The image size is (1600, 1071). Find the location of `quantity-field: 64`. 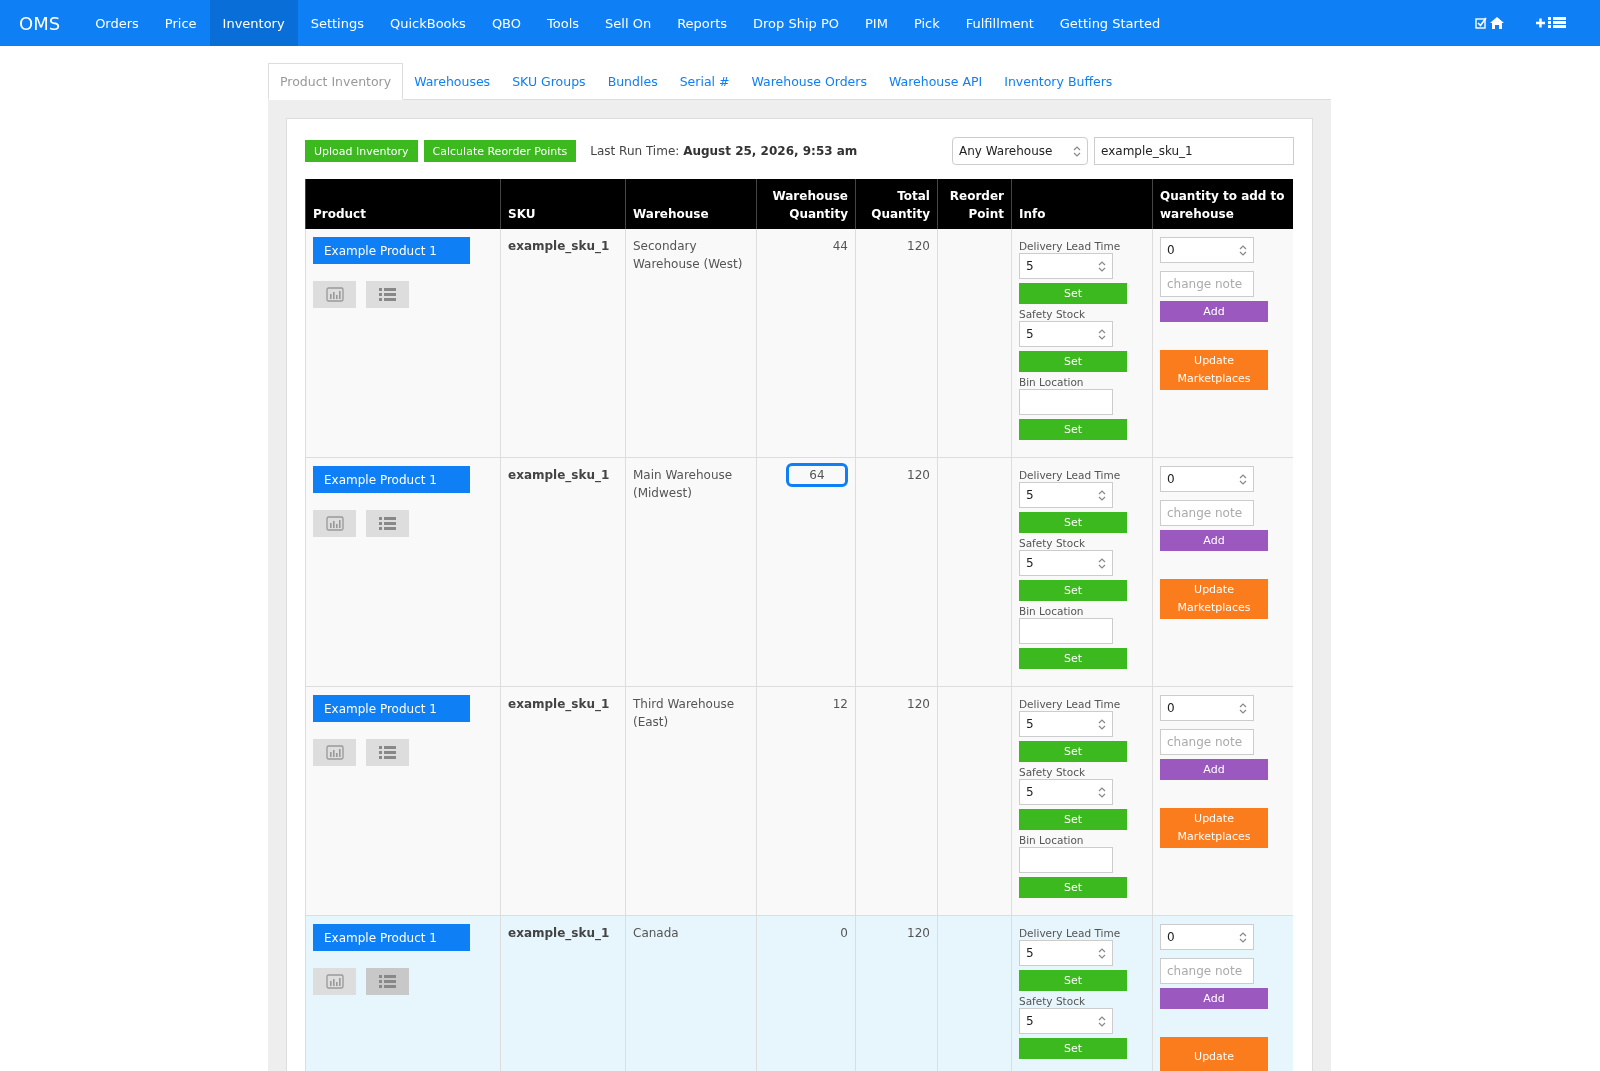

quantity-field: 64 is located at coordinates (817, 475).